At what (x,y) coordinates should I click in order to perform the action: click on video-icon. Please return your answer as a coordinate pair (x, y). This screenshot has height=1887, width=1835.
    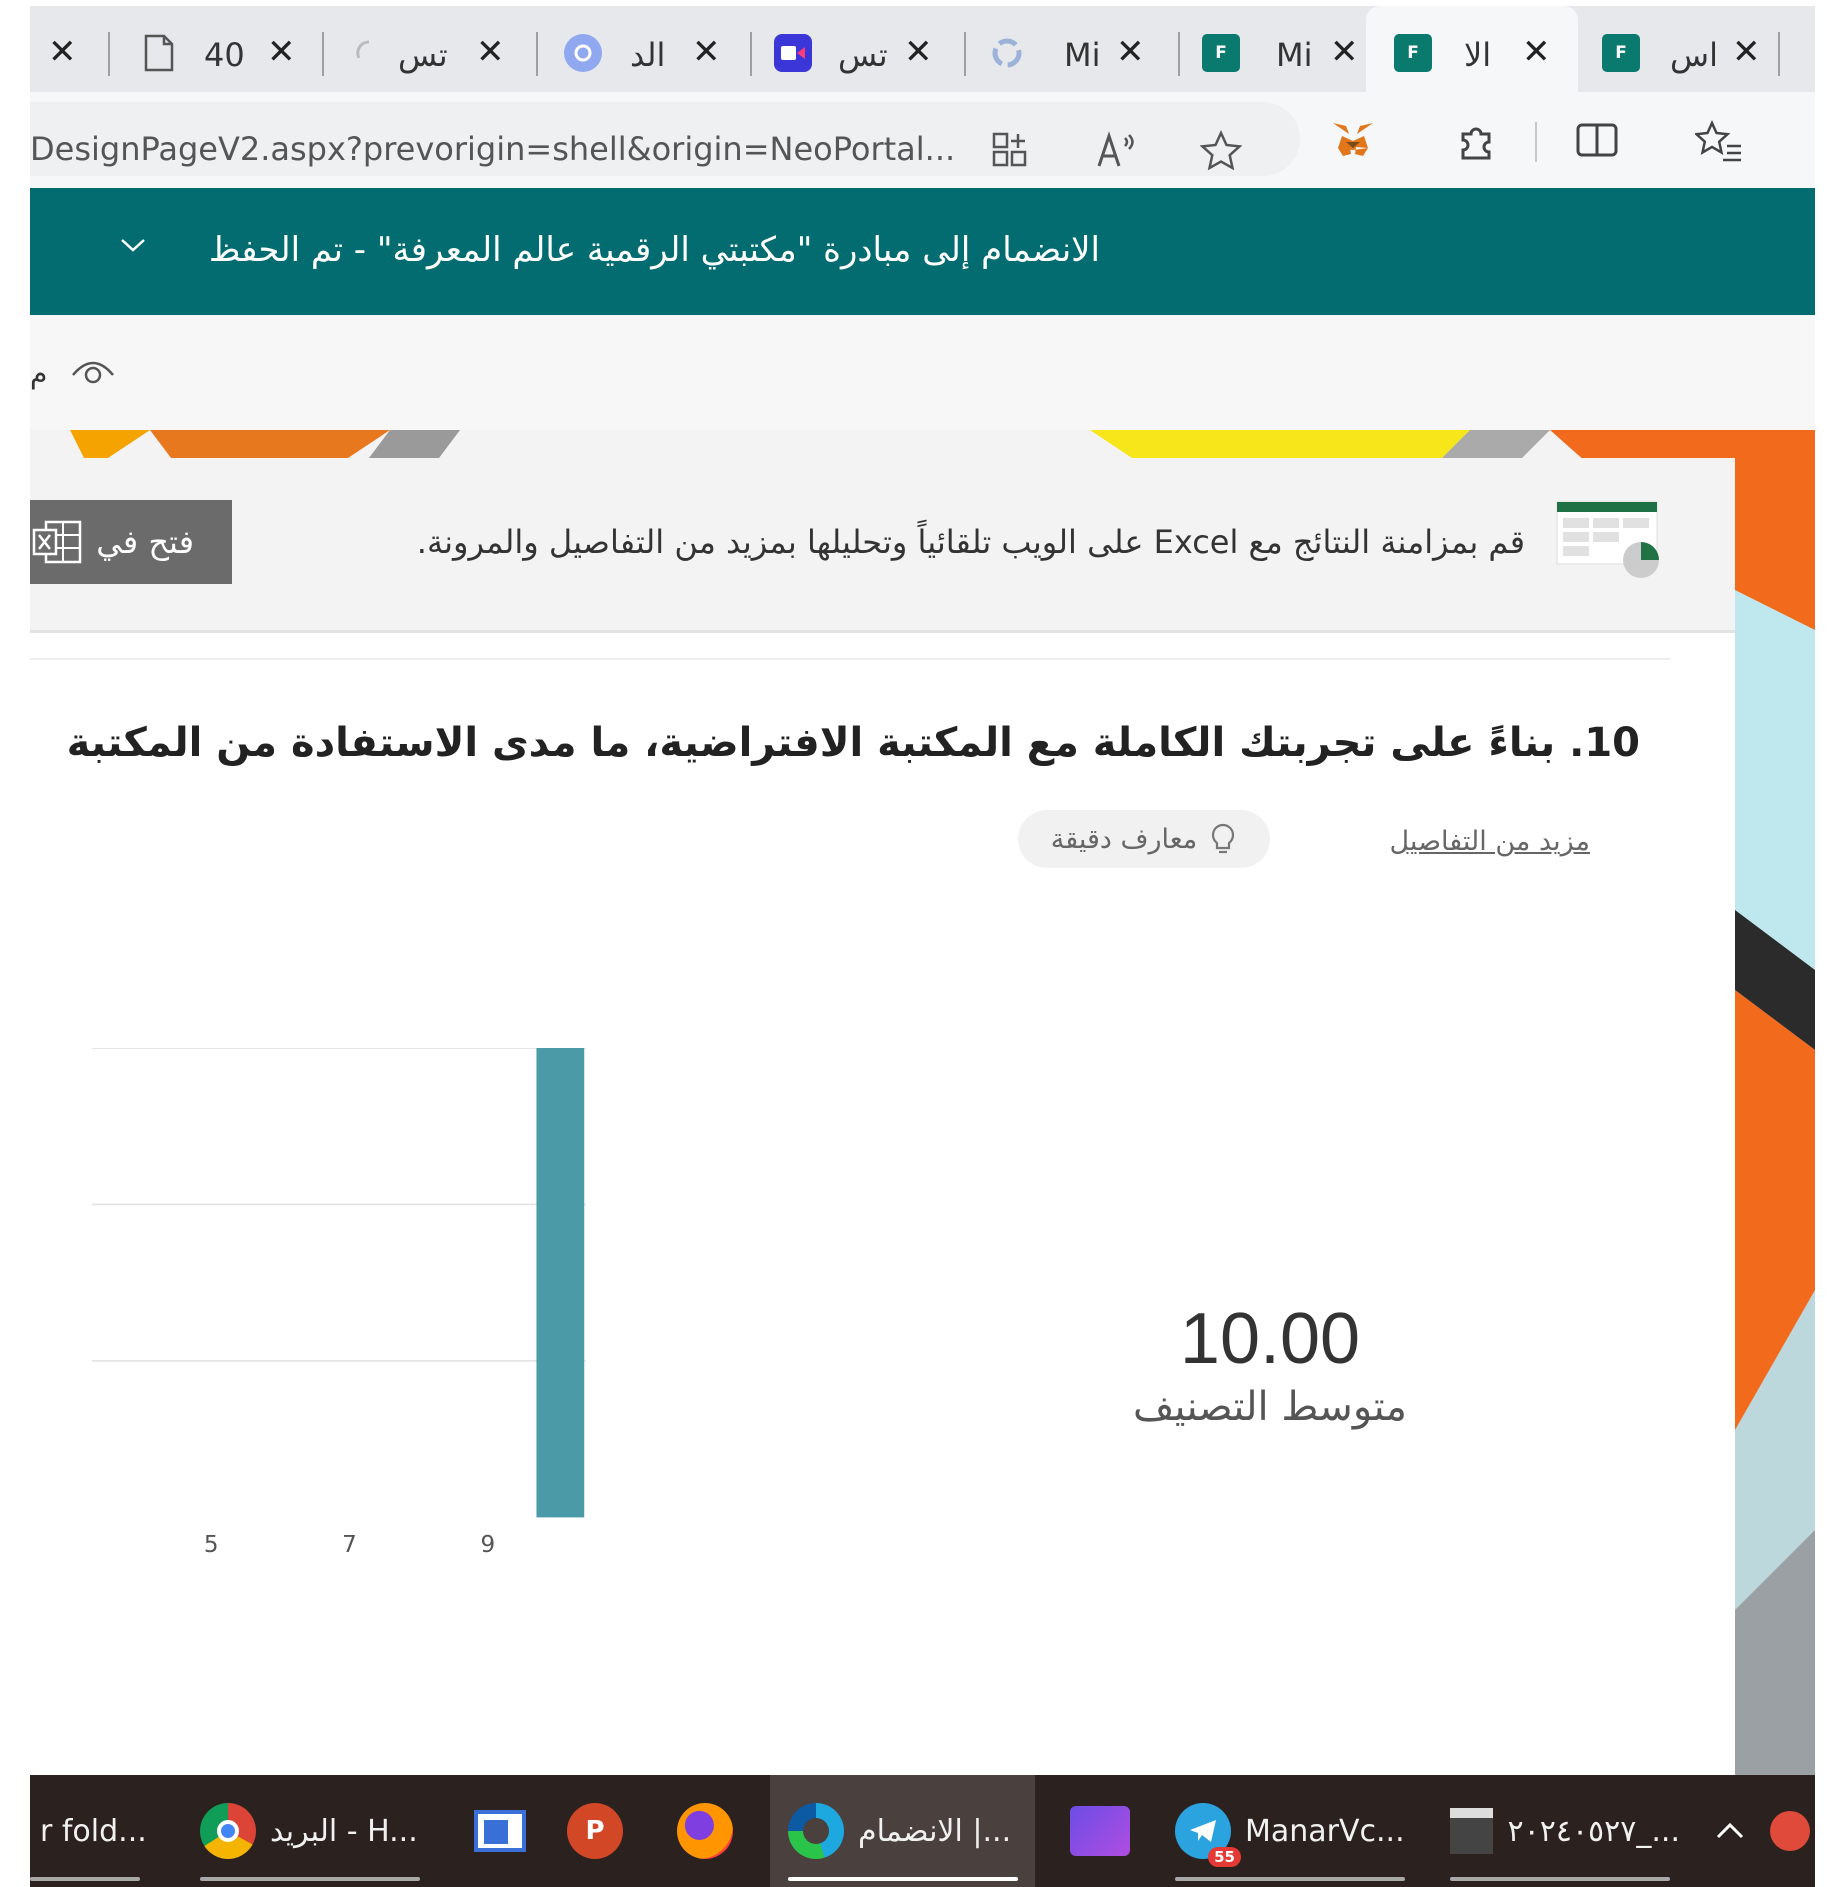
    Looking at the image, I should click on (793, 53).